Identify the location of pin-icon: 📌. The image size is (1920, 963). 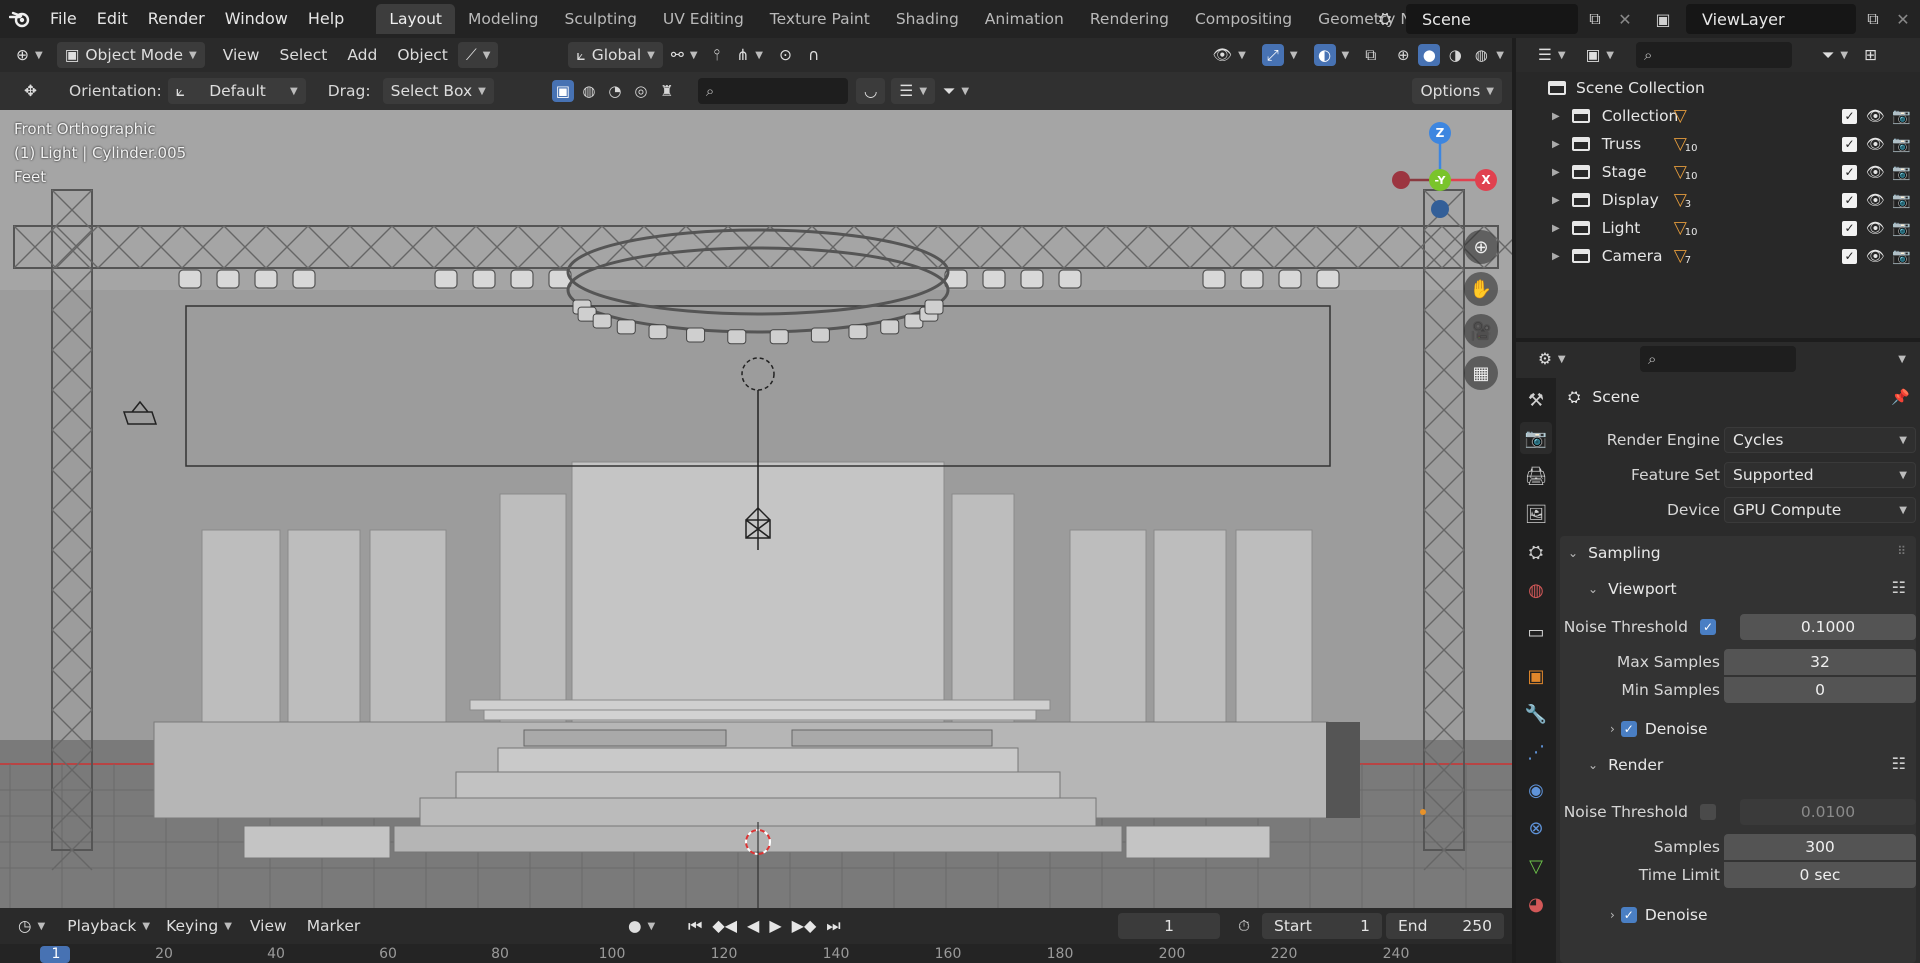
(1900, 397).